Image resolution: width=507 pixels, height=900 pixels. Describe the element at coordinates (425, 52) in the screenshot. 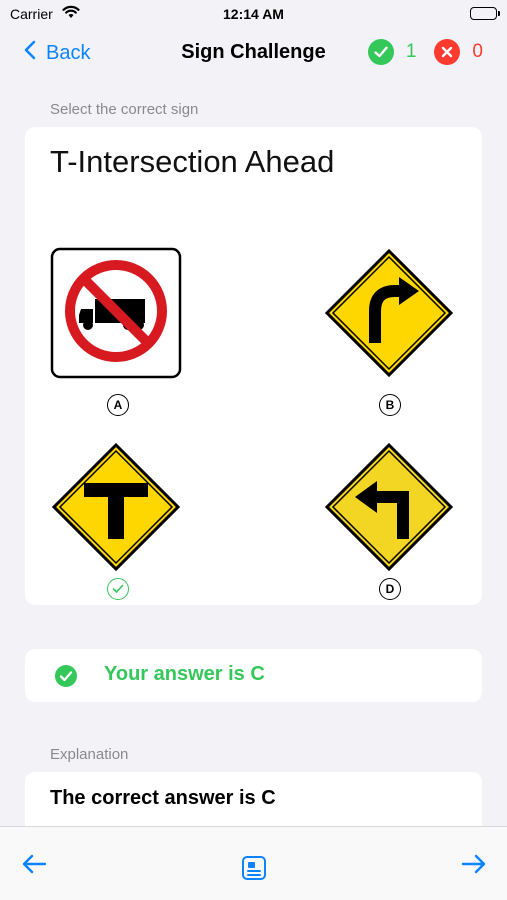

I see `score-indicator: 1 0` at that location.